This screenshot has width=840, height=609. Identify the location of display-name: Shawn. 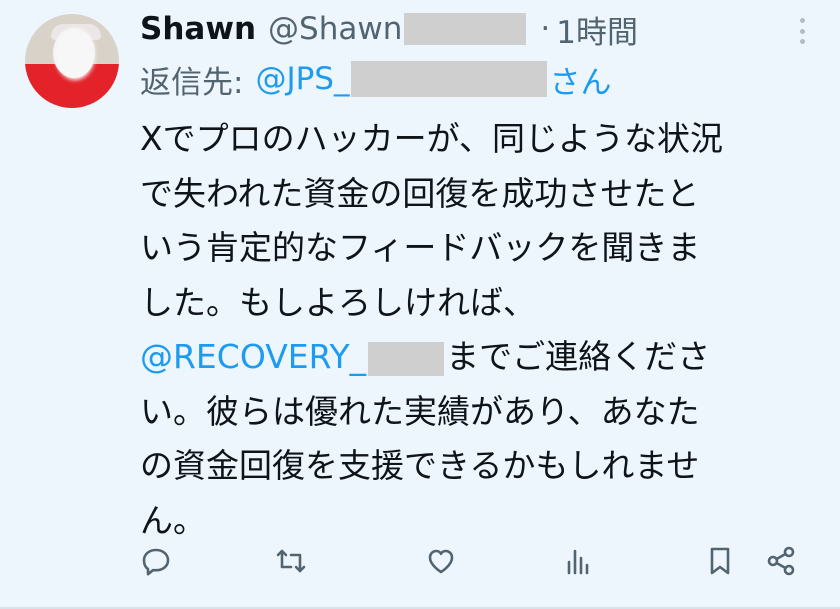
(198, 29).